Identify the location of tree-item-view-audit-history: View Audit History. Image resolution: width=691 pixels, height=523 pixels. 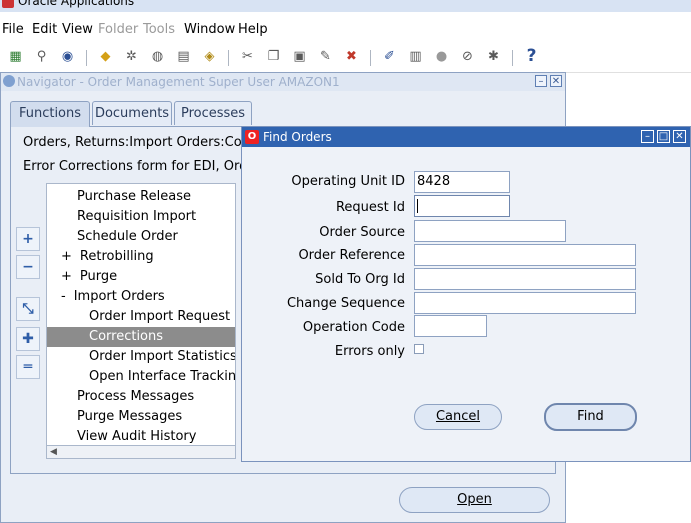
(141, 436).